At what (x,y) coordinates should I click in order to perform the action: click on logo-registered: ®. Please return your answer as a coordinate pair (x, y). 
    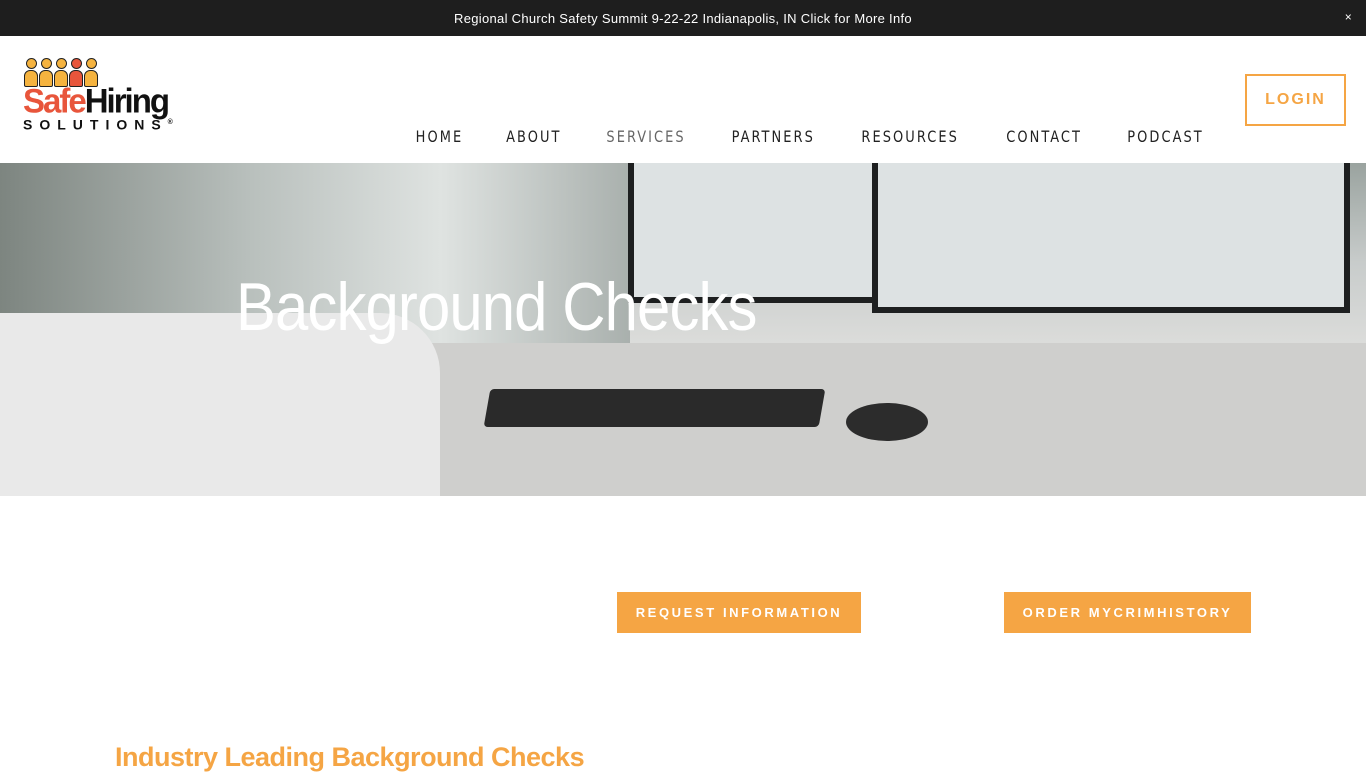
    Looking at the image, I should click on (170, 122).